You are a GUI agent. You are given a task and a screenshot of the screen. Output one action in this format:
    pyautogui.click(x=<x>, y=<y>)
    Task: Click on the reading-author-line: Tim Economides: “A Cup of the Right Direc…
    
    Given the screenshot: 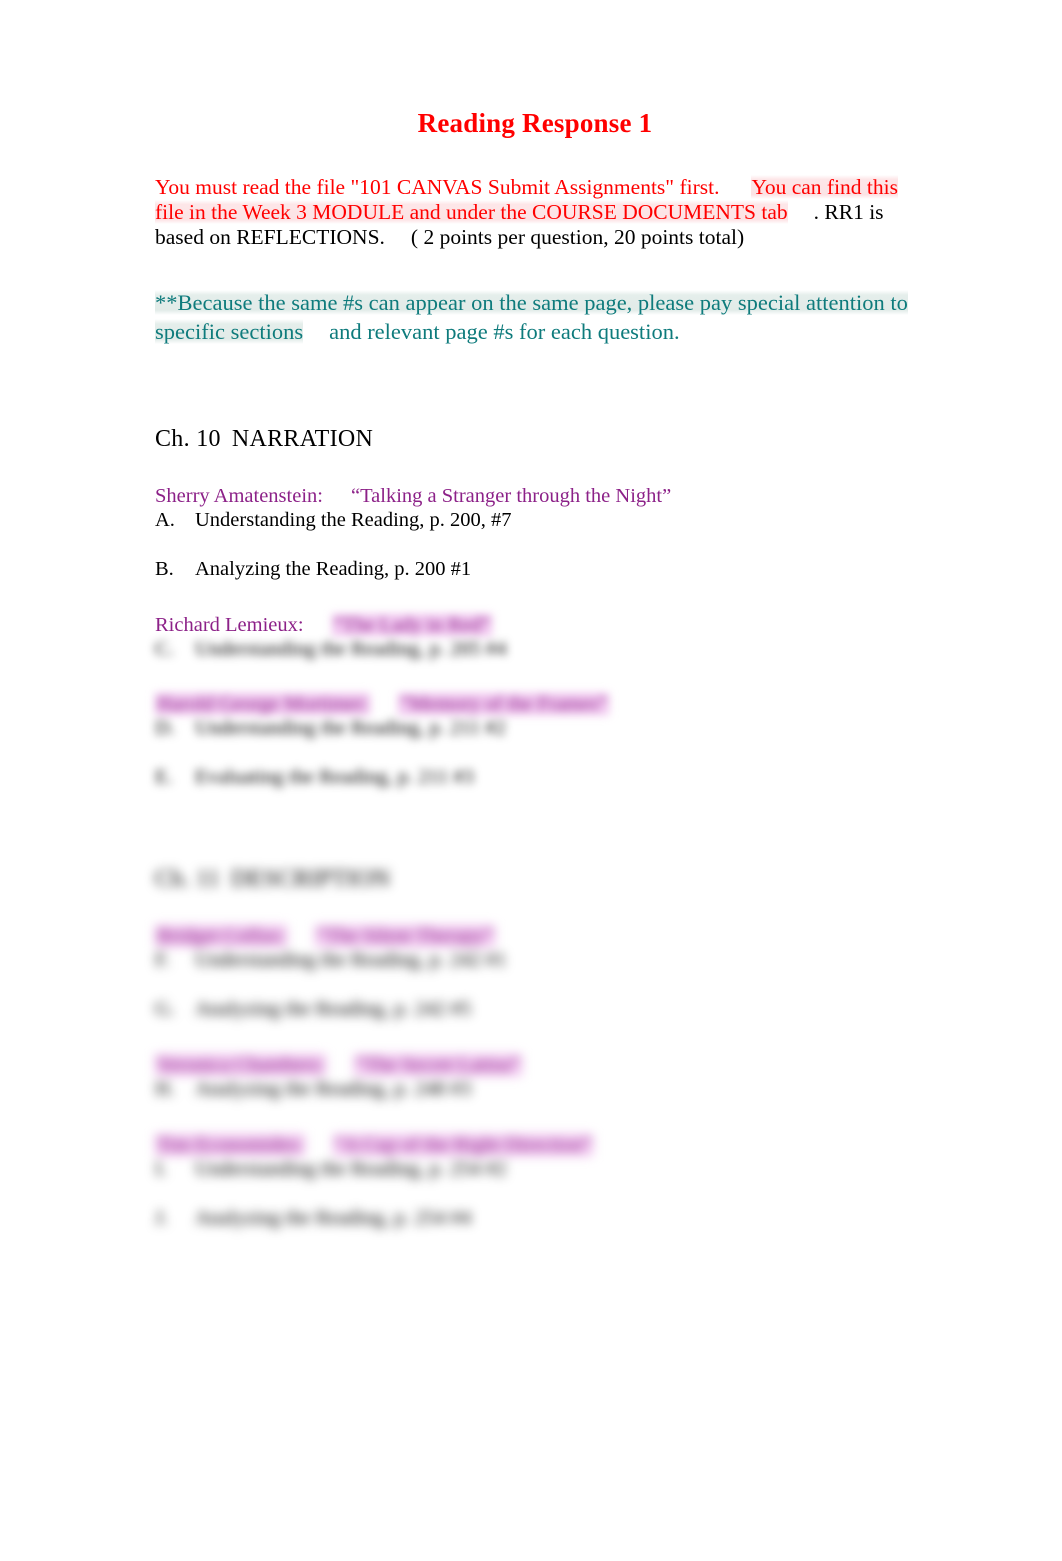 What is the action you would take?
    pyautogui.click(x=535, y=1129)
    